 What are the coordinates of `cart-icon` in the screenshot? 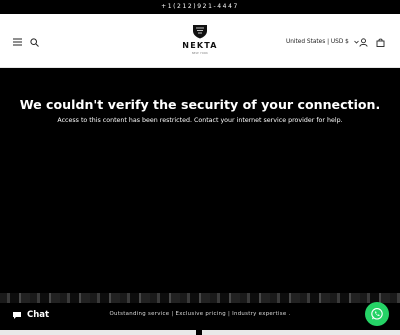 It's located at (380, 42).